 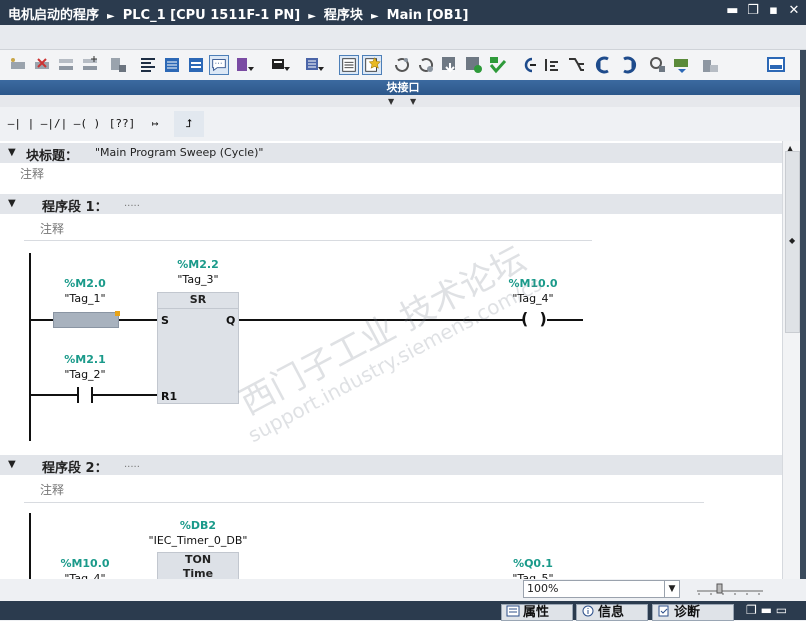 What do you see at coordinates (601, 589) in the screenshot?
I see `zoom-select: 100% ▼` at bounding box center [601, 589].